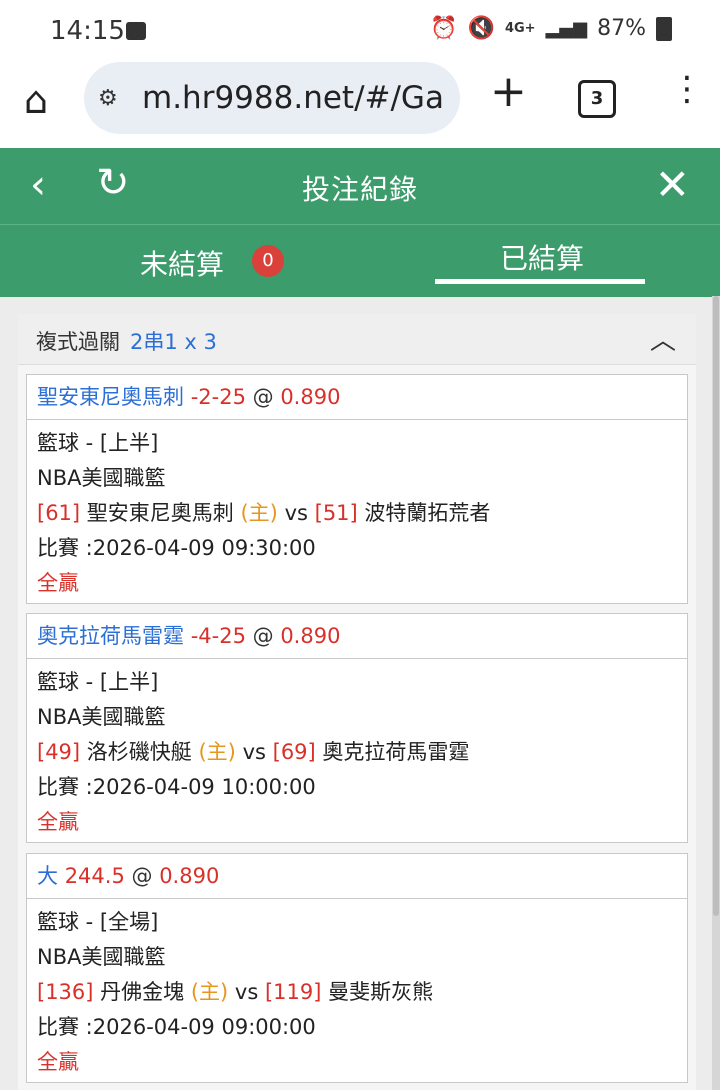  What do you see at coordinates (508, 92) in the screenshot?
I see `new-tab-icon: +` at bounding box center [508, 92].